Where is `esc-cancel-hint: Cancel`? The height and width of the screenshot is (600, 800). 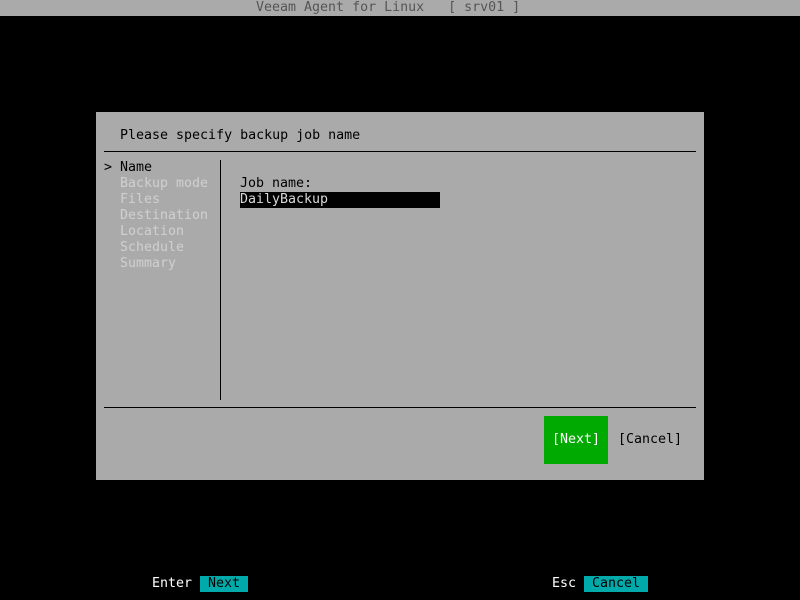 esc-cancel-hint: Cancel is located at coordinates (616, 584).